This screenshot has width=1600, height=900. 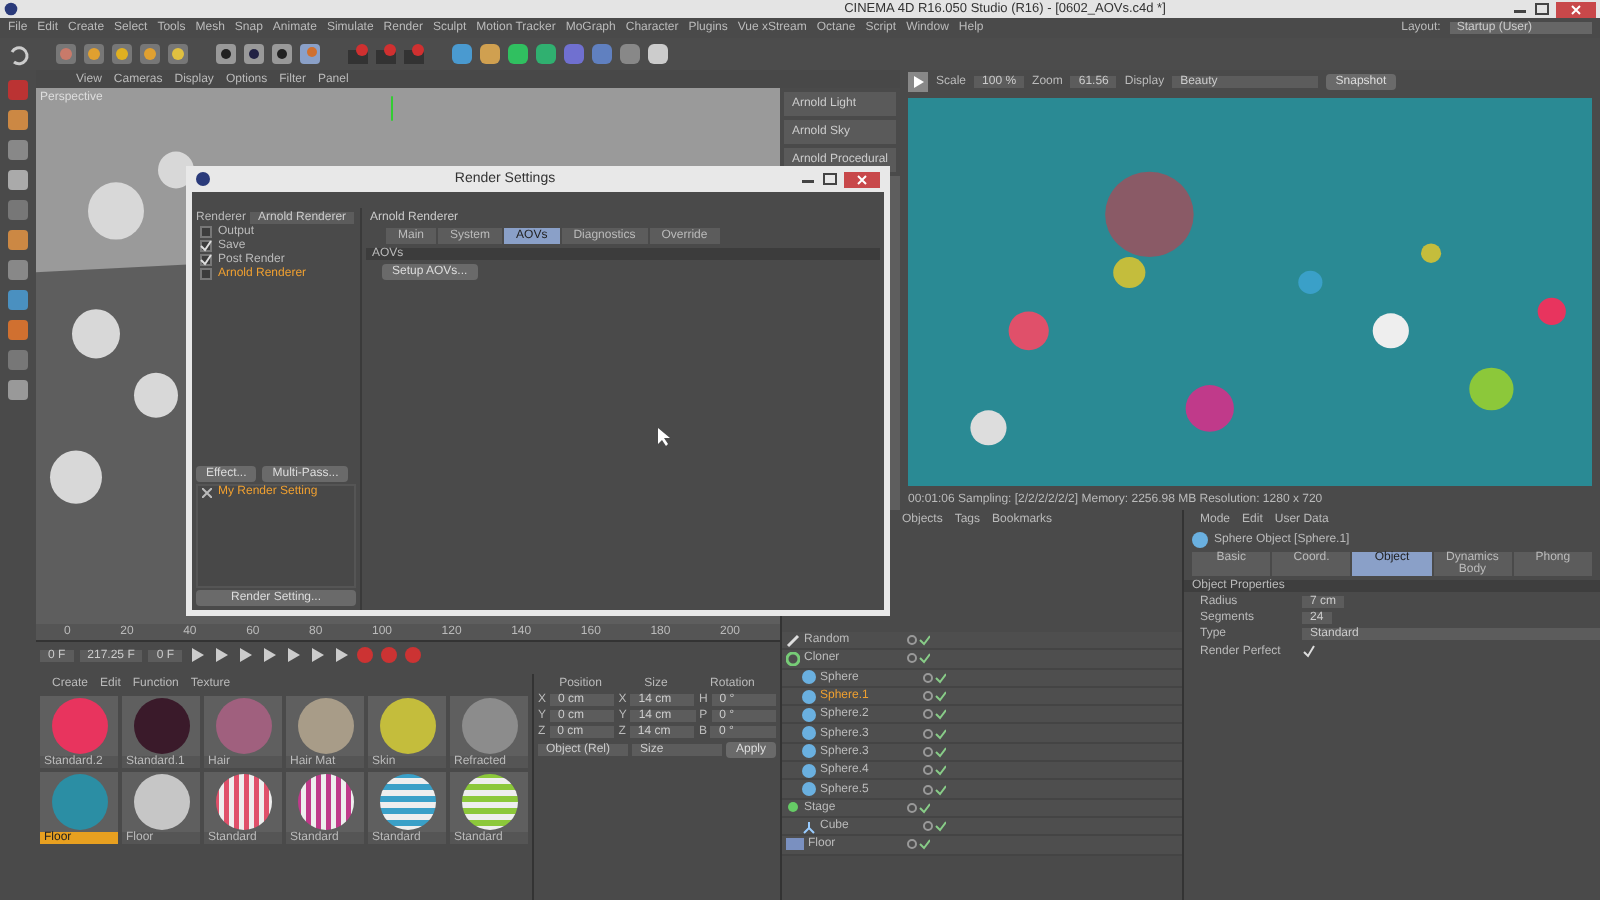 I want to click on effector-icon, so click(x=793, y=640).